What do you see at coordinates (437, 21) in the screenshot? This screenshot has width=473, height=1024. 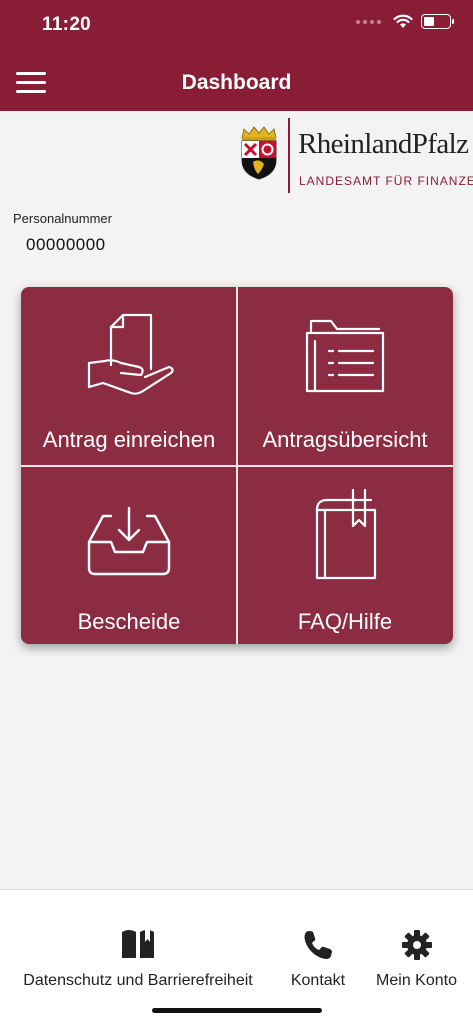 I see `battery-icon` at bounding box center [437, 21].